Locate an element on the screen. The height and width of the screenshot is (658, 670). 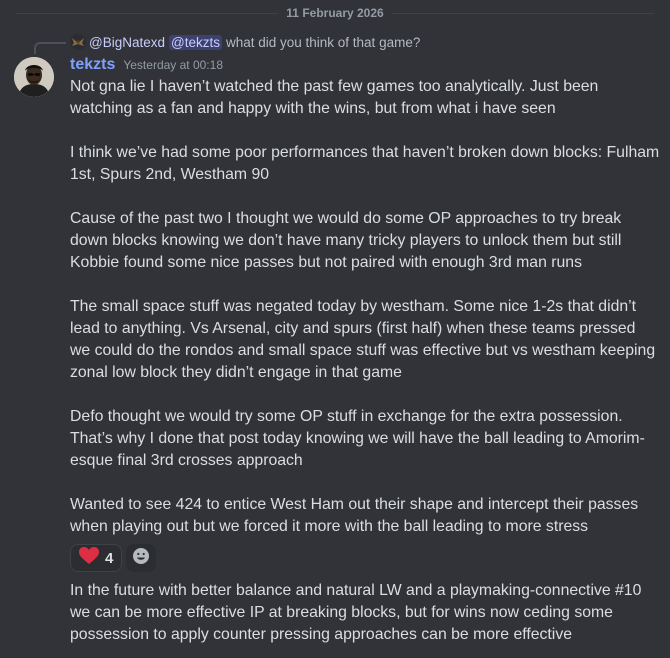
username: tekzts is located at coordinates (92, 65).